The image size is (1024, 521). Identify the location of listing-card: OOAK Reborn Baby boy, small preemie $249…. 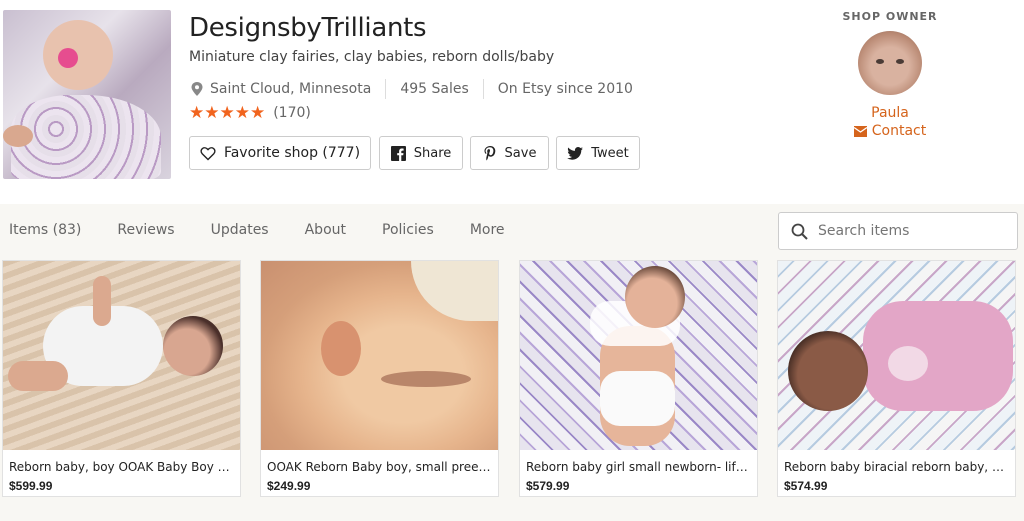
(379, 378).